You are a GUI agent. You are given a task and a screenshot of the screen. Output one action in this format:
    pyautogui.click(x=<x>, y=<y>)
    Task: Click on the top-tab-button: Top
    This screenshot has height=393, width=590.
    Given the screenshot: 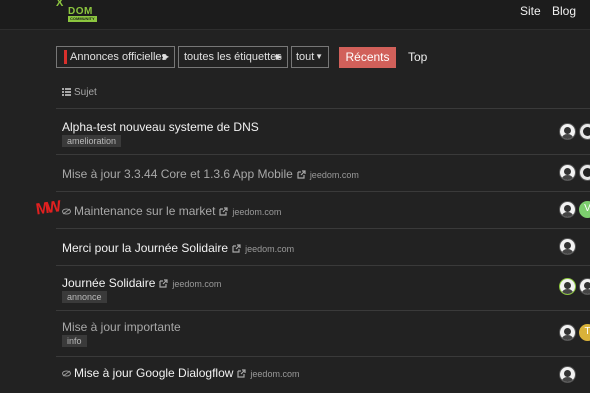 What is the action you would take?
    pyautogui.click(x=417, y=57)
    